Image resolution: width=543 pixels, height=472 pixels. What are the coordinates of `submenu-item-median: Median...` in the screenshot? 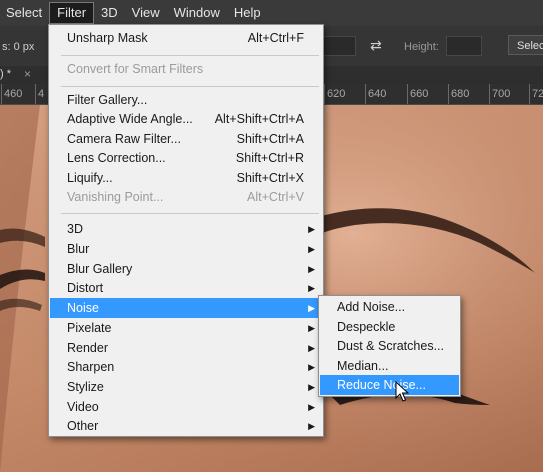 It's located at (389, 366).